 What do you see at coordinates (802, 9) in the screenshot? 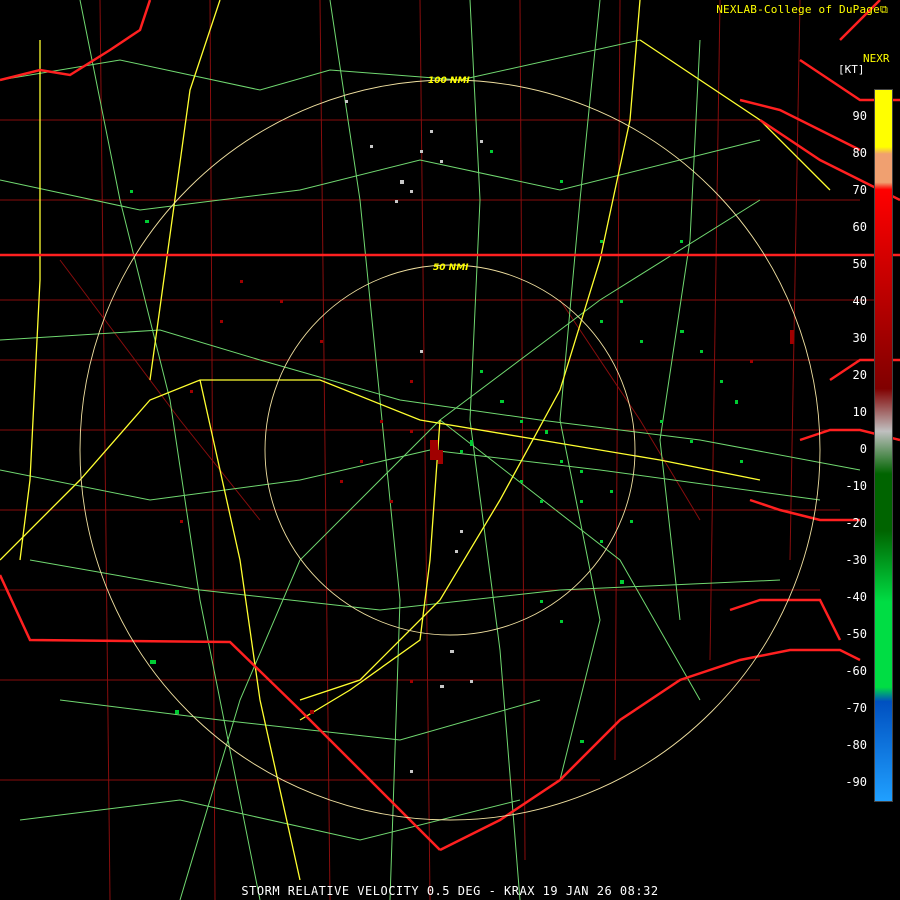
I see `credit-text: NEXLAB-College of DuPage⧉` at bounding box center [802, 9].